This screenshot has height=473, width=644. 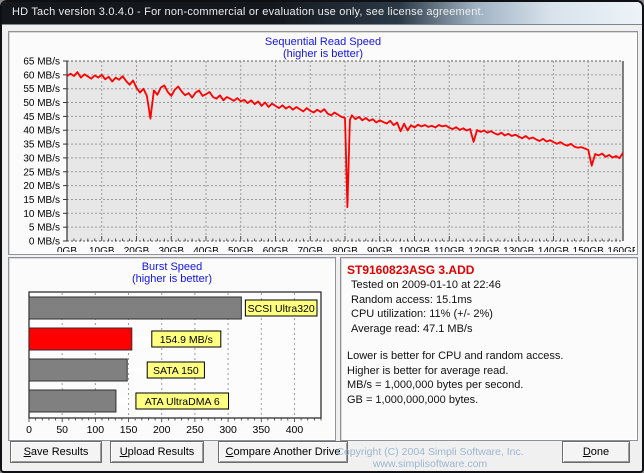 I want to click on svg-text: 45 MB/s, so click(x=41, y=117).